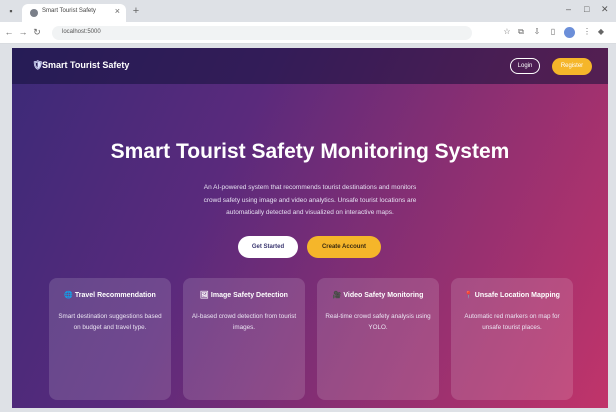 The width and height of the screenshot is (616, 412). I want to click on download-icon: ⇩, so click(537, 32).